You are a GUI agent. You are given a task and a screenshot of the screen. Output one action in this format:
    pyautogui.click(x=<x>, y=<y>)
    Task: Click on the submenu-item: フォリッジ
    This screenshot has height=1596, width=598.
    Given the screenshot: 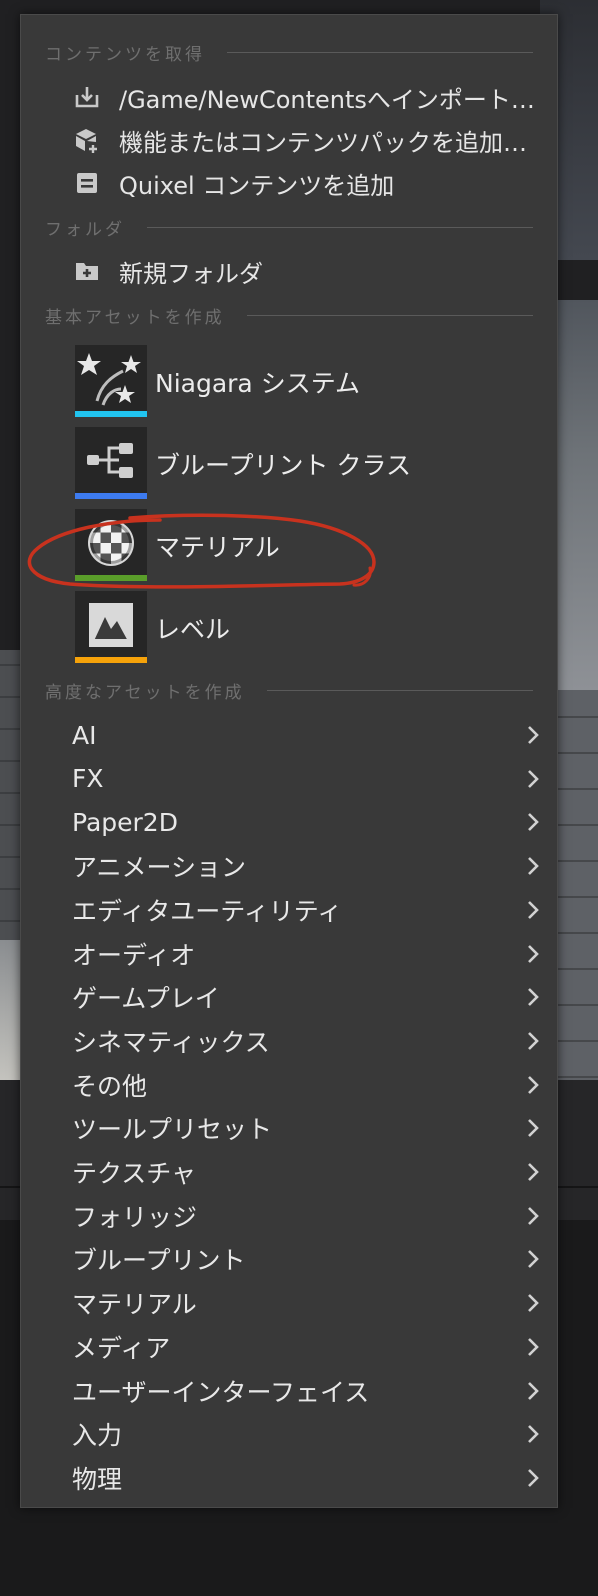 What is the action you would take?
    pyautogui.click(x=289, y=1216)
    